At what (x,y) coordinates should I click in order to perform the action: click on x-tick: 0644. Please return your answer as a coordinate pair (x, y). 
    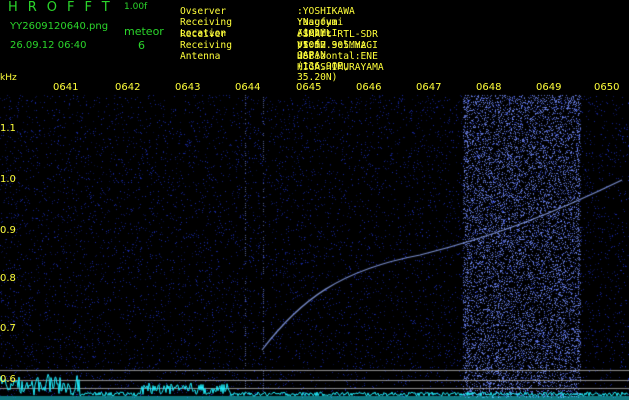
    Looking at the image, I should click on (248, 87).